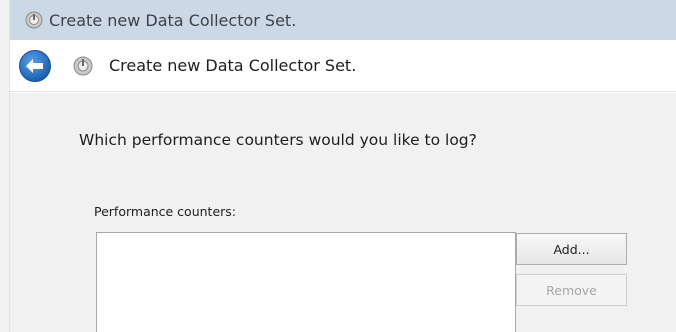 Image resolution: width=676 pixels, height=332 pixels. Describe the element at coordinates (35, 66) in the screenshot. I see `back-arrow-icon` at that location.